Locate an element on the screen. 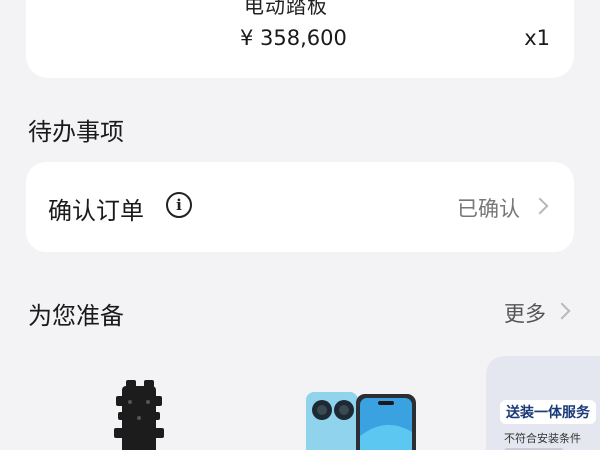 This screenshot has height=450, width=600. product-card-phone is located at coordinates (370, 403).